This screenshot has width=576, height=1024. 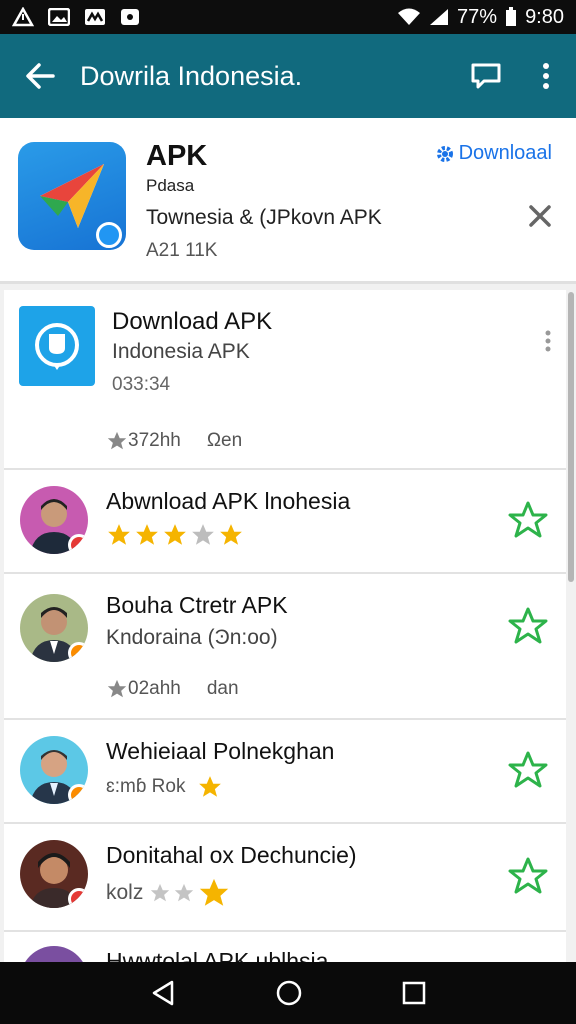 What do you see at coordinates (285, 947) in the screenshot?
I see `list-item: Hwwtolal APK ublhsia` at bounding box center [285, 947].